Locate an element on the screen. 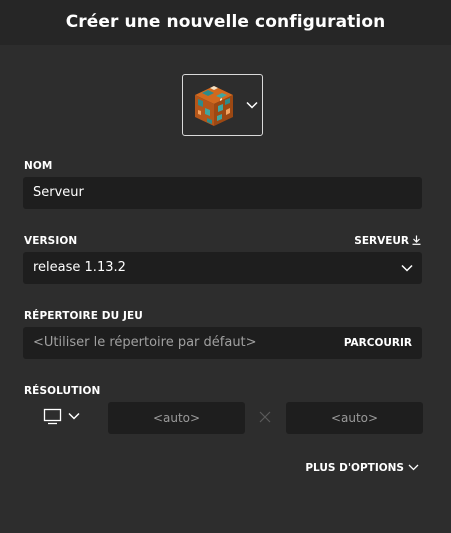  browse-button: PARCOURIR is located at coordinates (378, 343).